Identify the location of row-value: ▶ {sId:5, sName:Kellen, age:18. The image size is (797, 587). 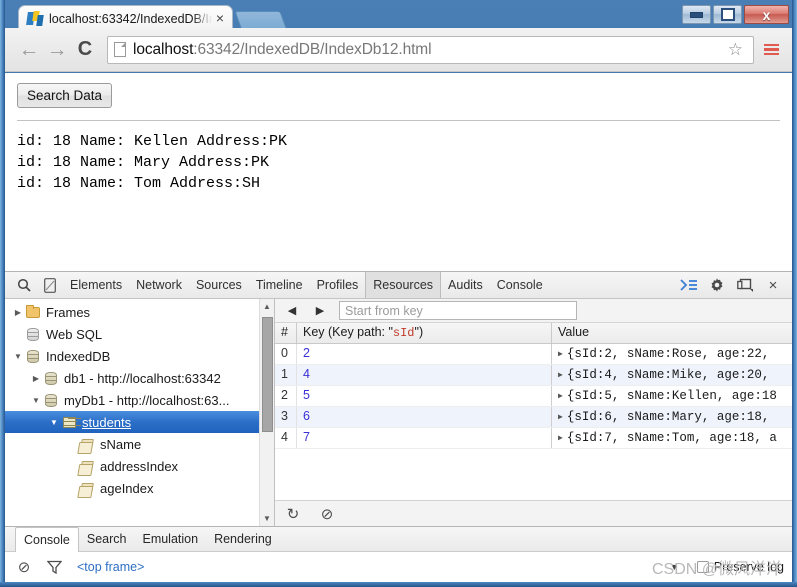
(672, 396).